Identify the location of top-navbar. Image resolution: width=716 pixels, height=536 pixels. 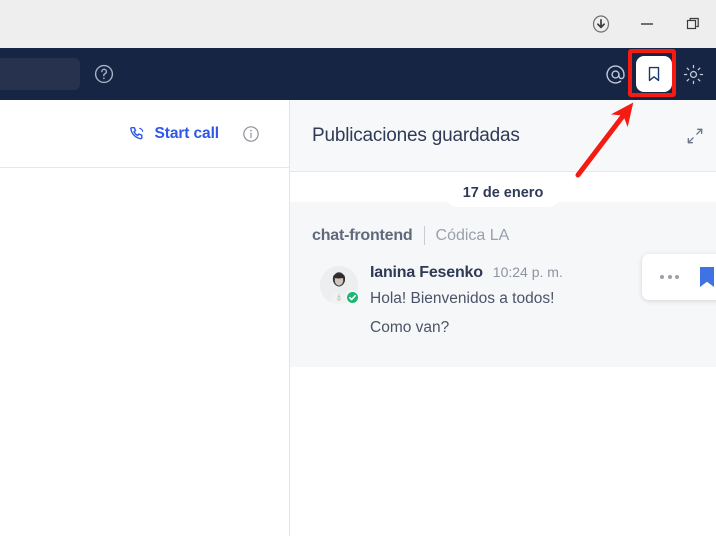
(358, 74).